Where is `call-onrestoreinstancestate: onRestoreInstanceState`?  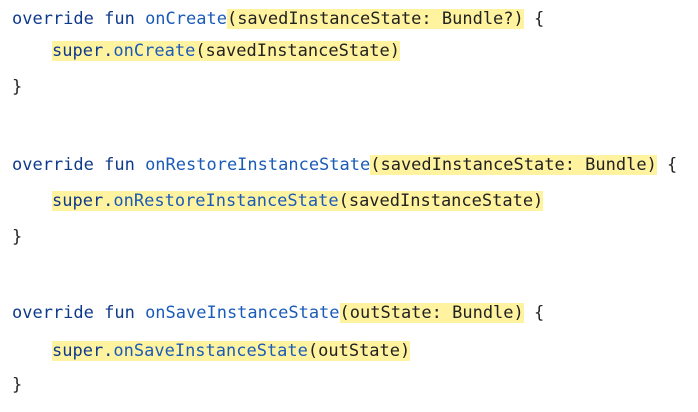
call-onrestoreinstancestate: onRestoreInstanceState is located at coordinates (226, 201).